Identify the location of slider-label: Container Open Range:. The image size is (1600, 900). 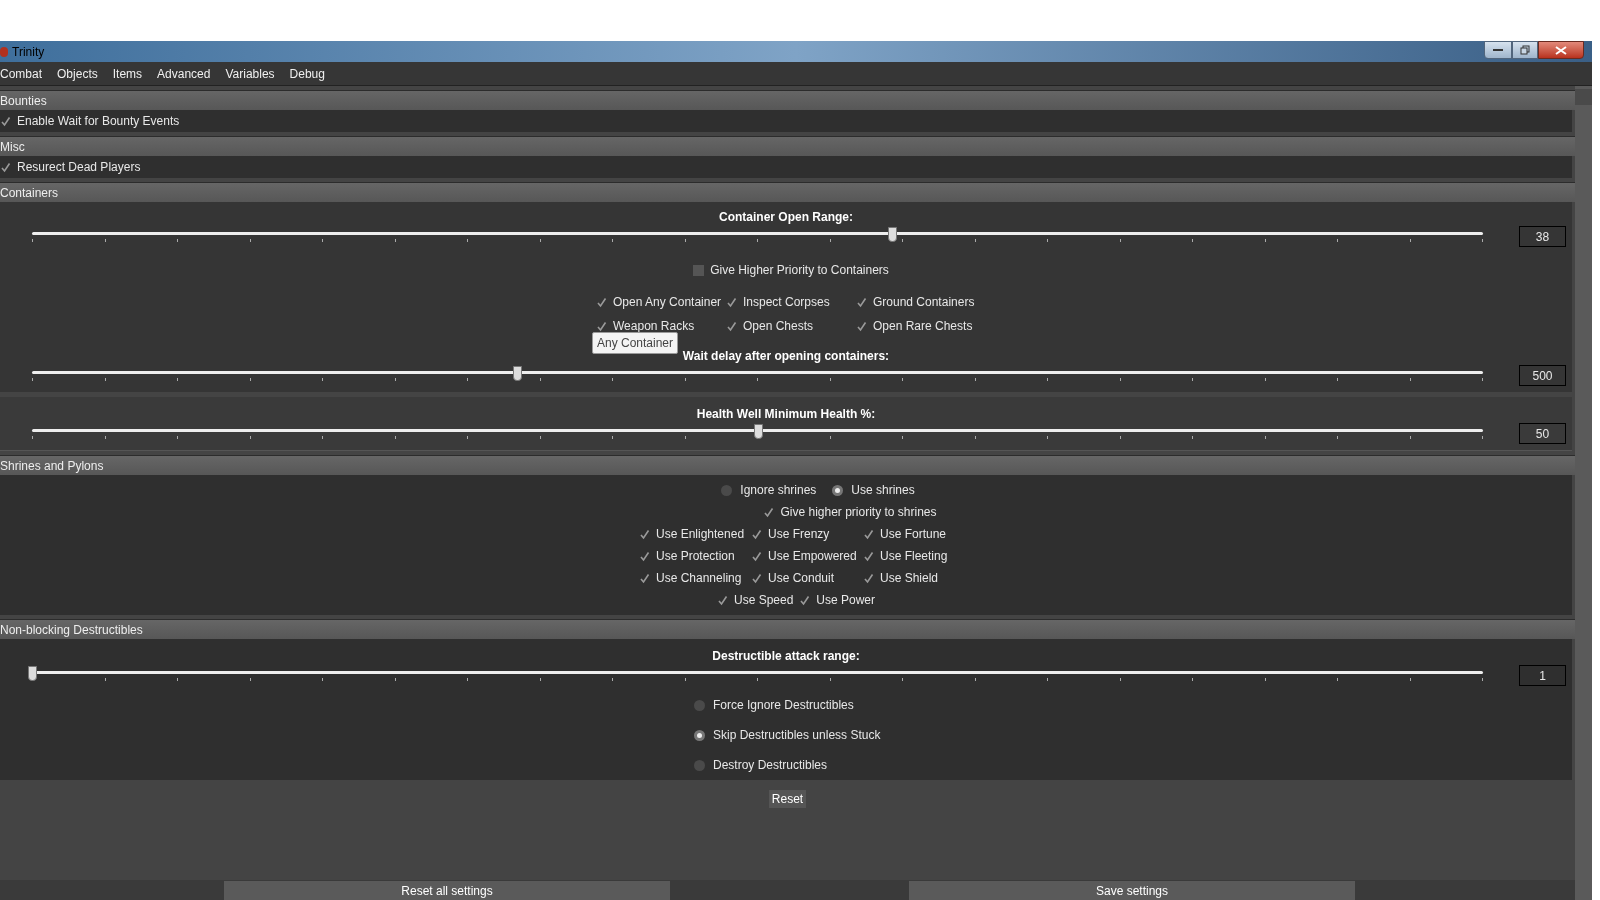
(786, 217).